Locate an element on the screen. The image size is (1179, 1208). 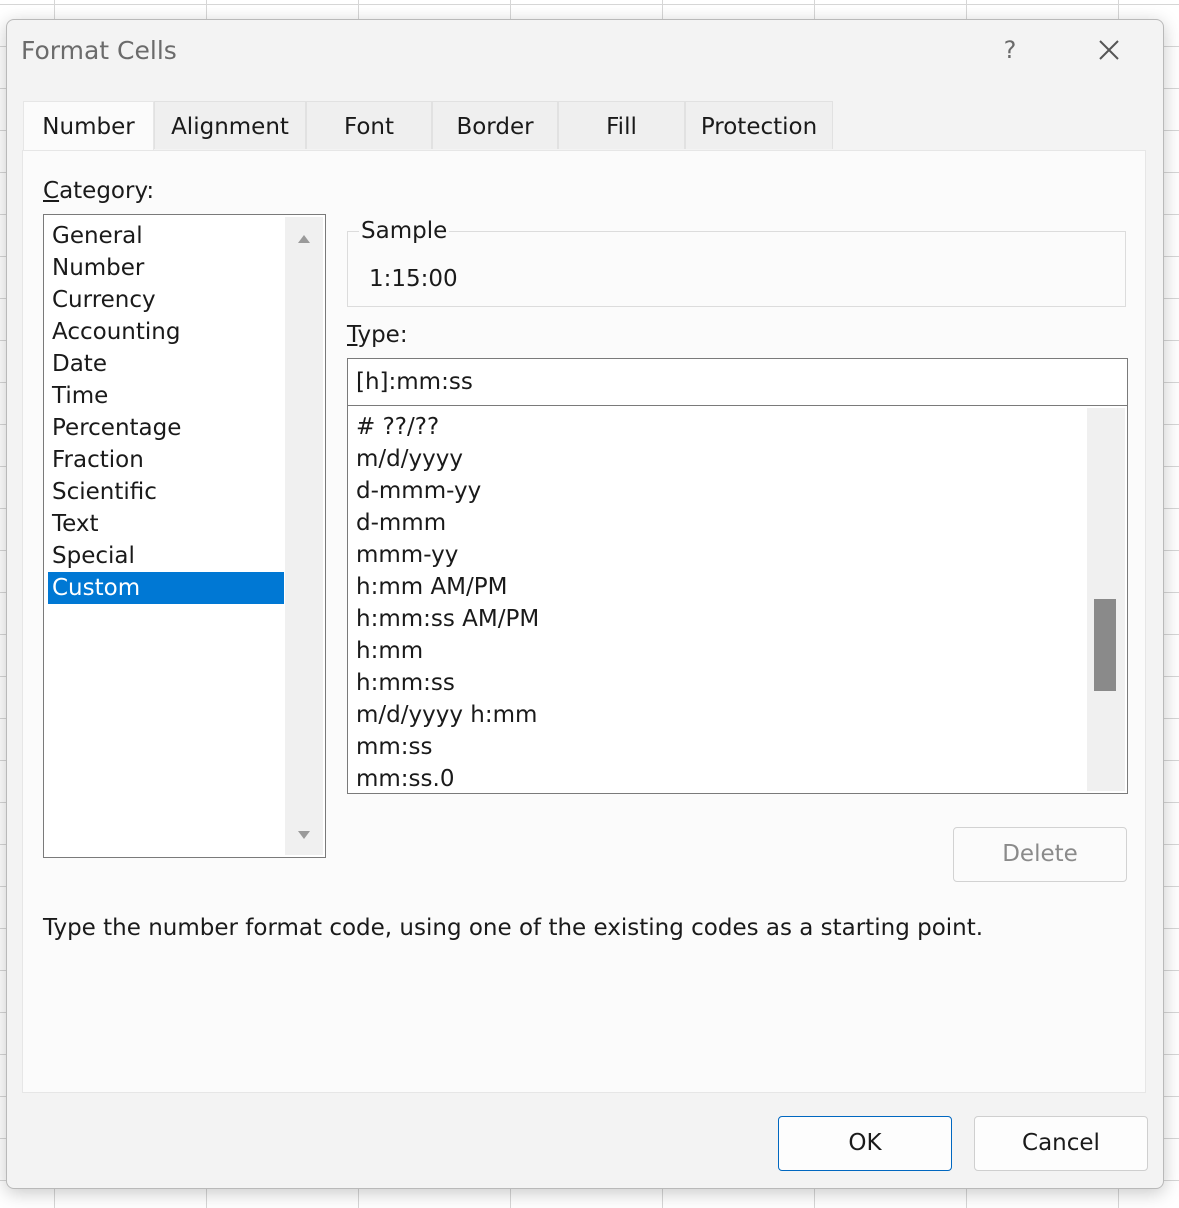
tab-alignment: Alignment is located at coordinates (230, 125).